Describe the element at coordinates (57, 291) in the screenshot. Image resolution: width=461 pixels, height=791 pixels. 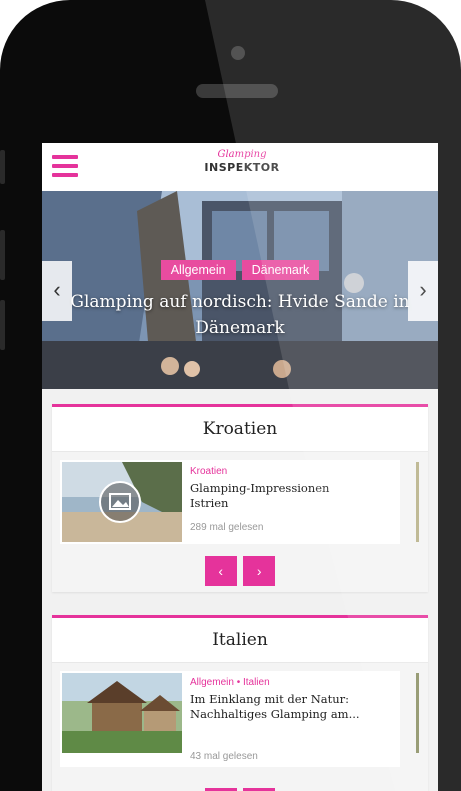
I see `hero-prev-arrow: ‹` at that location.